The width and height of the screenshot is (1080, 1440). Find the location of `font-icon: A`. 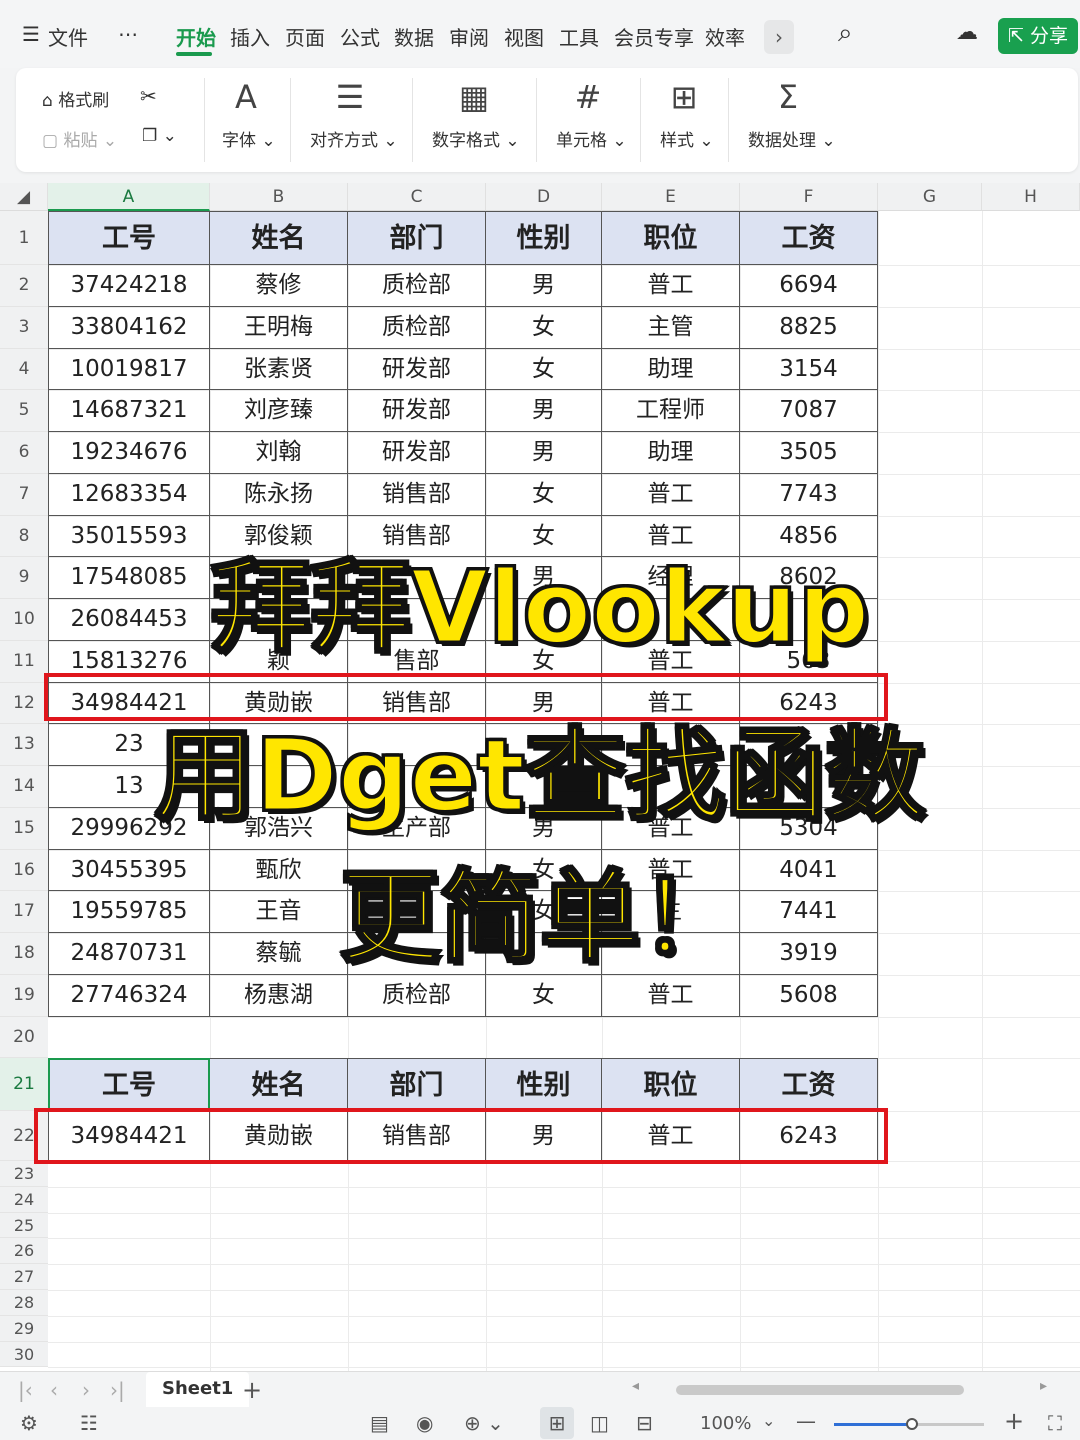

font-icon: A is located at coordinates (246, 97).